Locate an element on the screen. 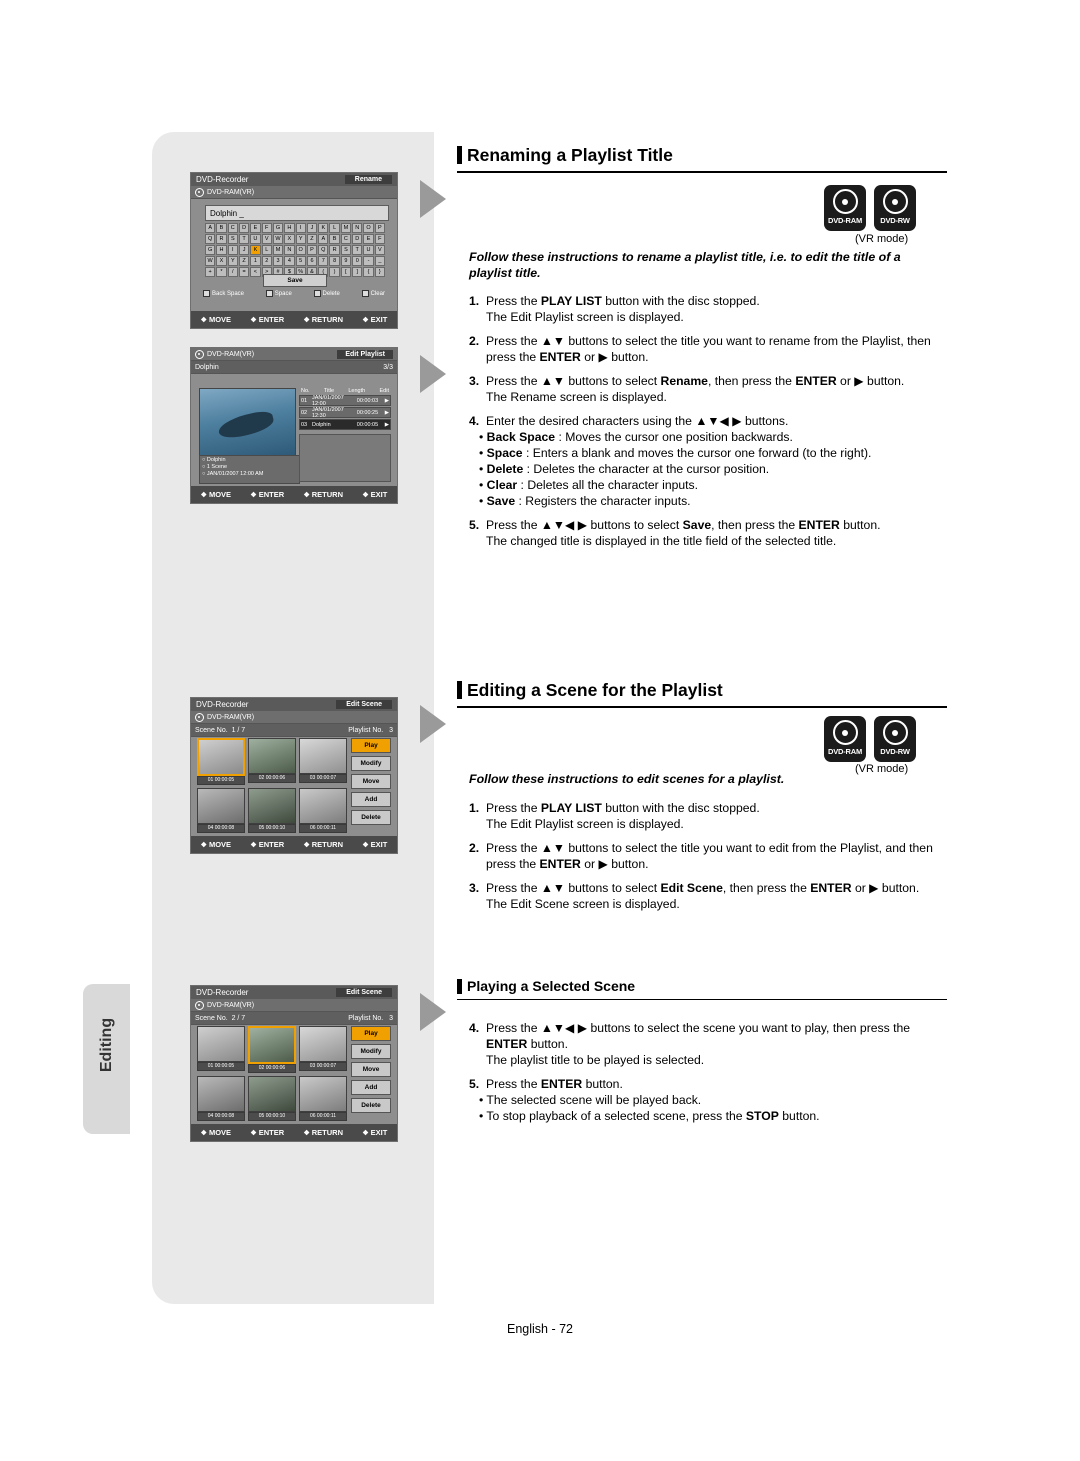 This screenshot has width=1080, height=1461. scene-buttons-2: Play Modify Move Add Delete is located at coordinates (371, 1071).